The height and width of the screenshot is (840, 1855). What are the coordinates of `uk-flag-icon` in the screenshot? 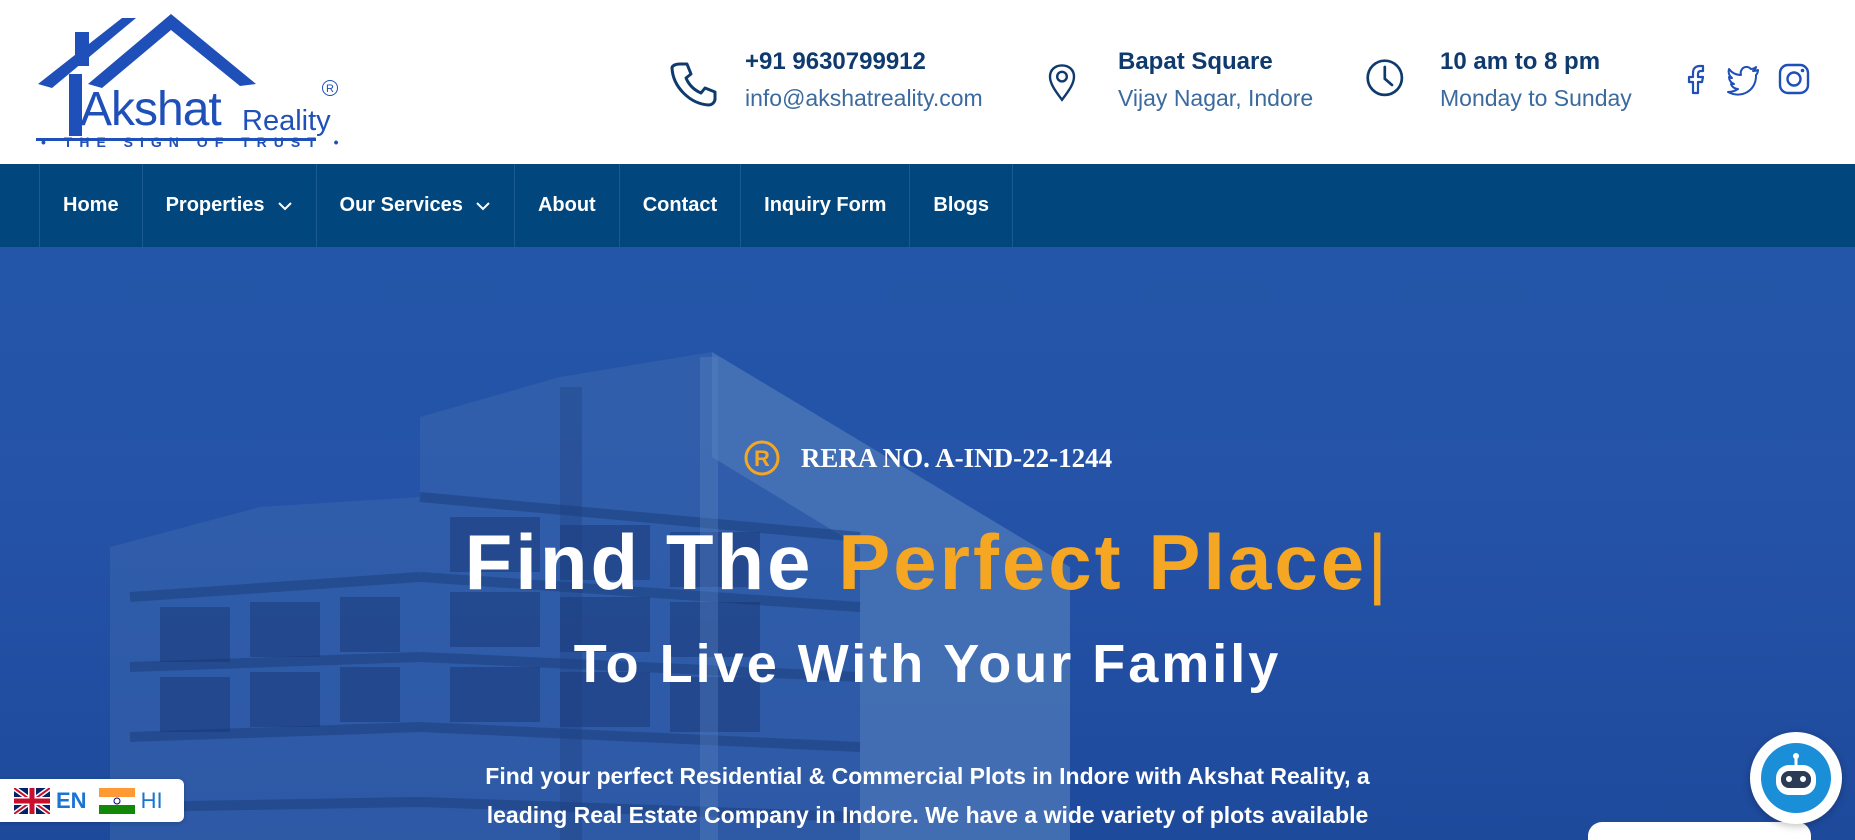 It's located at (32, 800).